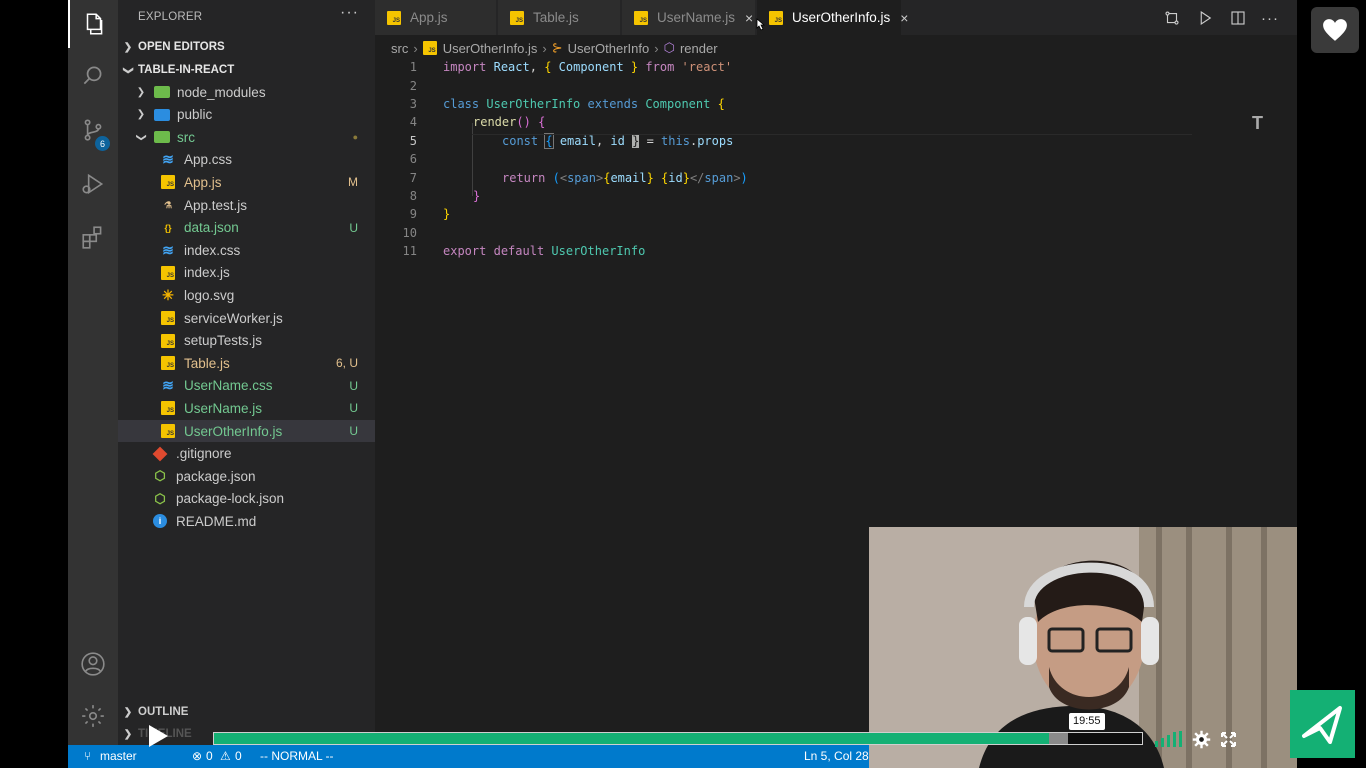 The width and height of the screenshot is (1366, 768). I want to click on split-editor-icon, so click(1238, 18).